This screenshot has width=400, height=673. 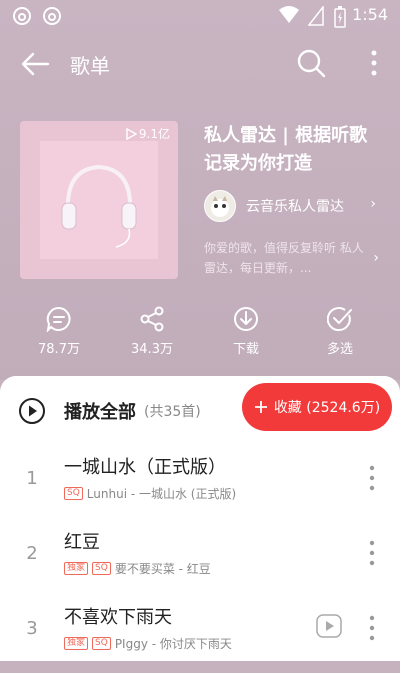 What do you see at coordinates (329, 626) in the screenshot?
I see `mv-icon` at bounding box center [329, 626].